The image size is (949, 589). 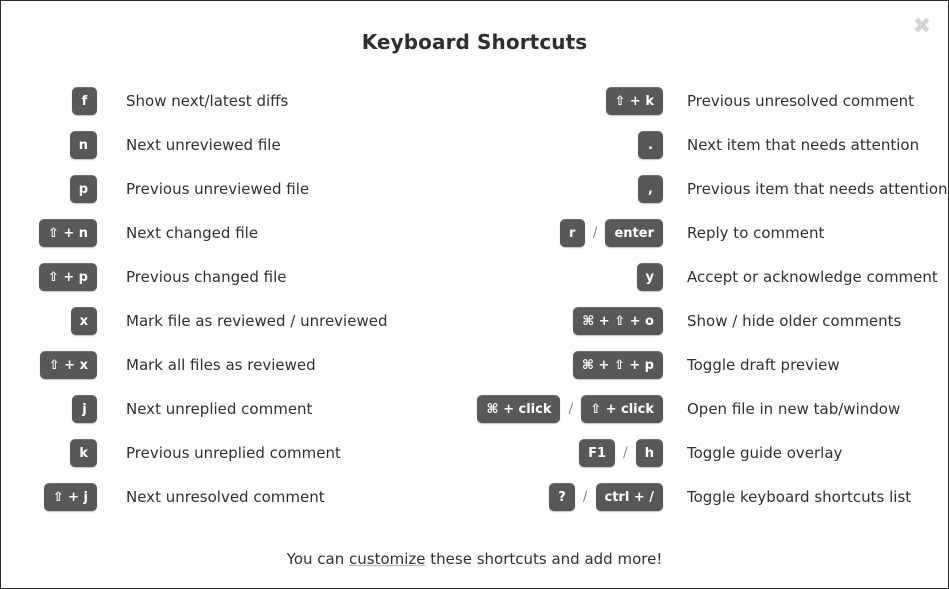 I want to click on shortcut-row: ⇧ + p Previous changed file, so click(x=236, y=277).